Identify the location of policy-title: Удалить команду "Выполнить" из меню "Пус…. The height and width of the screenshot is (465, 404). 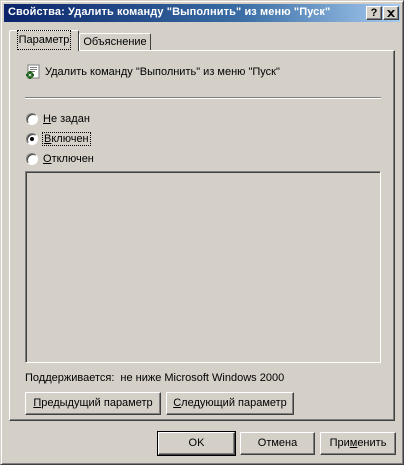
(162, 72).